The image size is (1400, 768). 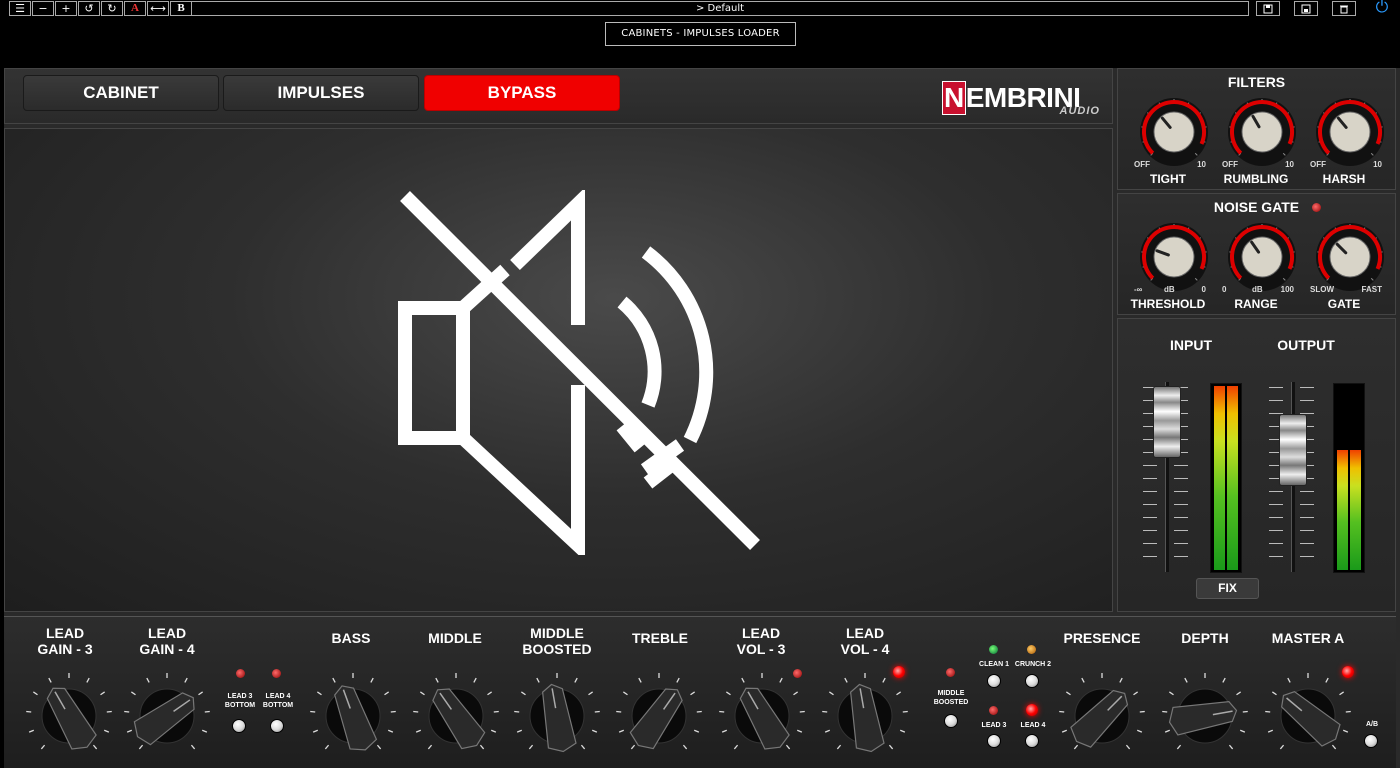 I want to click on preset-name-field: > Default, so click(x=720, y=8).